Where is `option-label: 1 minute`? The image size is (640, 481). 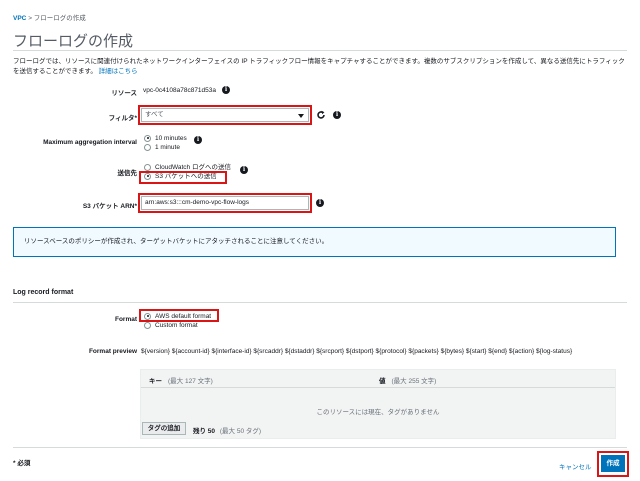
option-label: 1 minute is located at coordinates (167, 147).